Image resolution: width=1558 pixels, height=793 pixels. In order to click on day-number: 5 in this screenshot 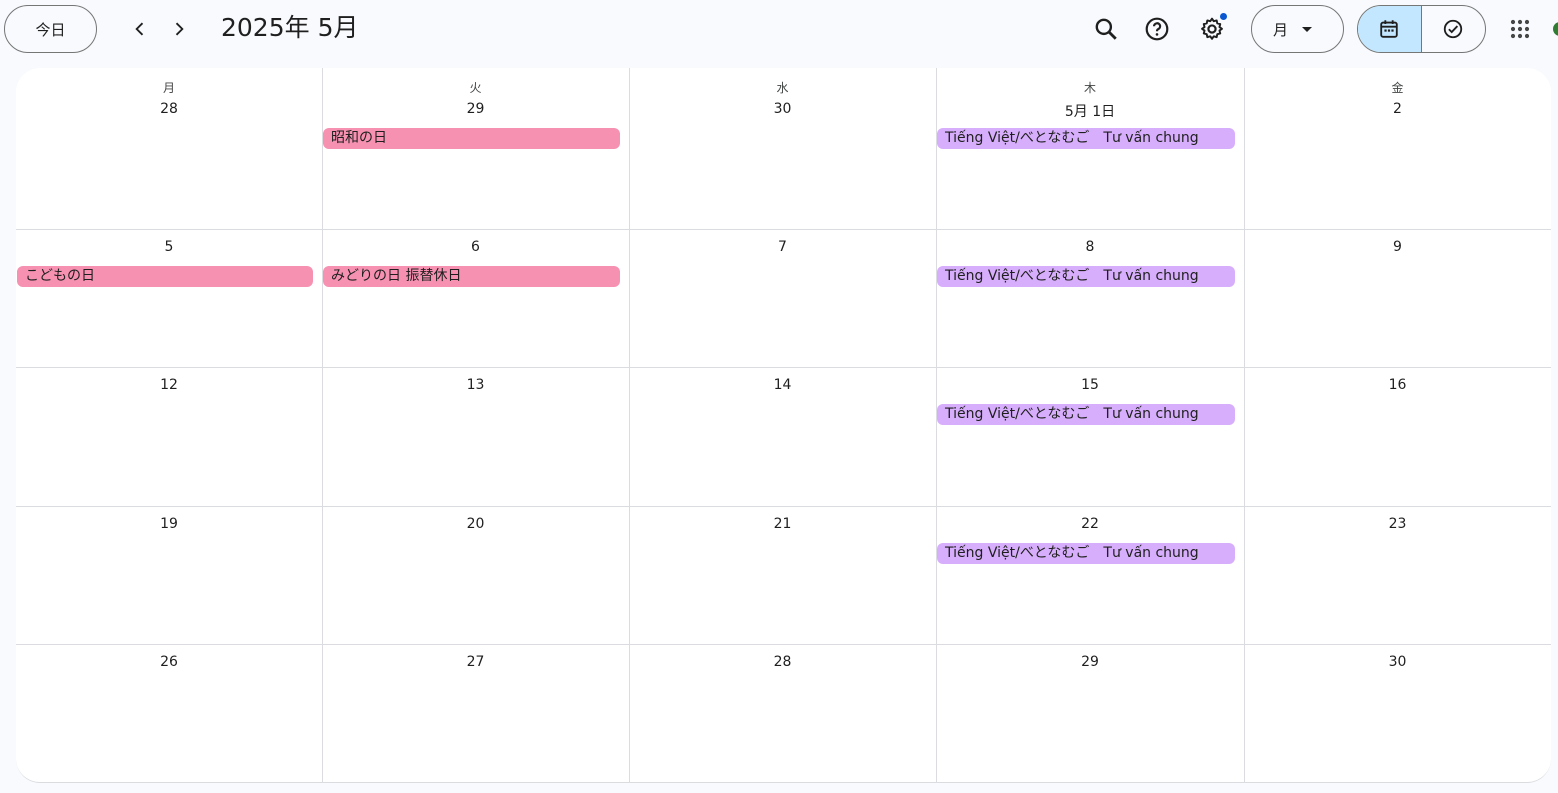, I will do `click(169, 247)`.